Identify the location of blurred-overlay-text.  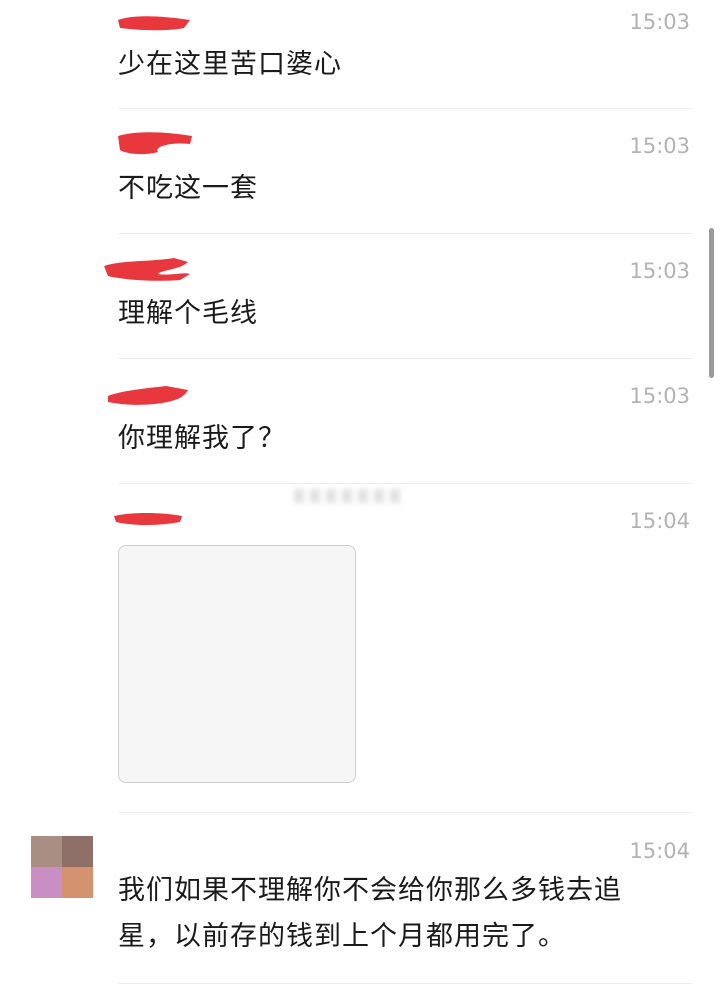
(359, 496).